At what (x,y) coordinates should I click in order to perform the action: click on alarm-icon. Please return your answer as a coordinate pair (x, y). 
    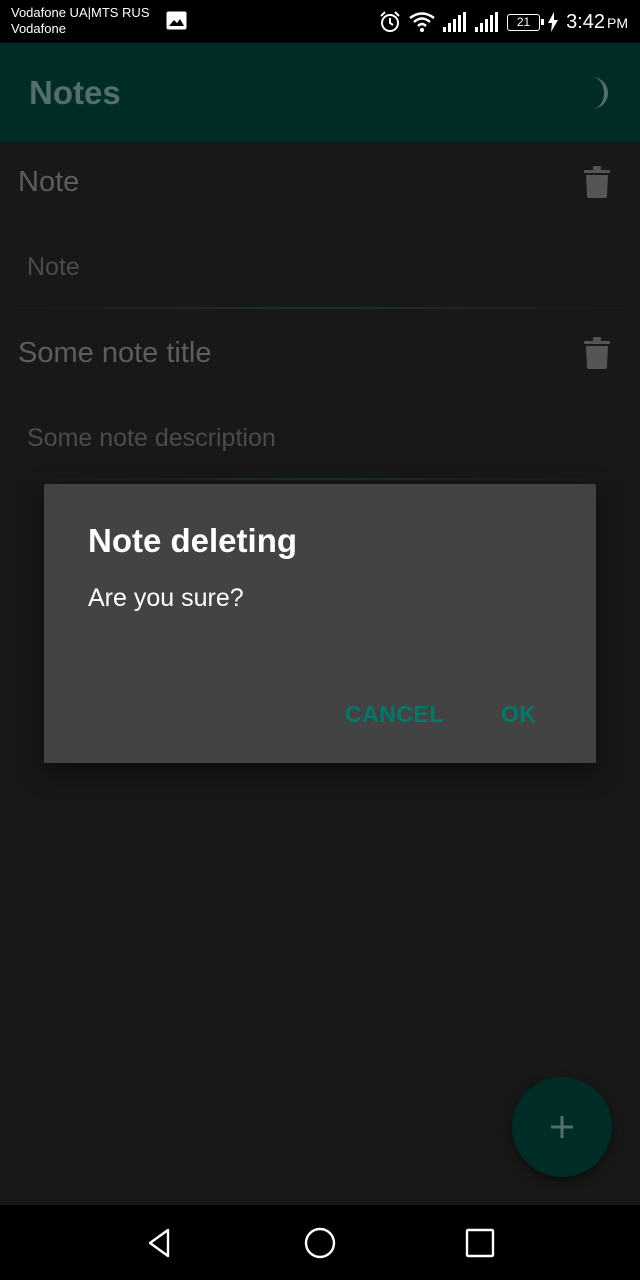
    Looking at the image, I should click on (390, 21).